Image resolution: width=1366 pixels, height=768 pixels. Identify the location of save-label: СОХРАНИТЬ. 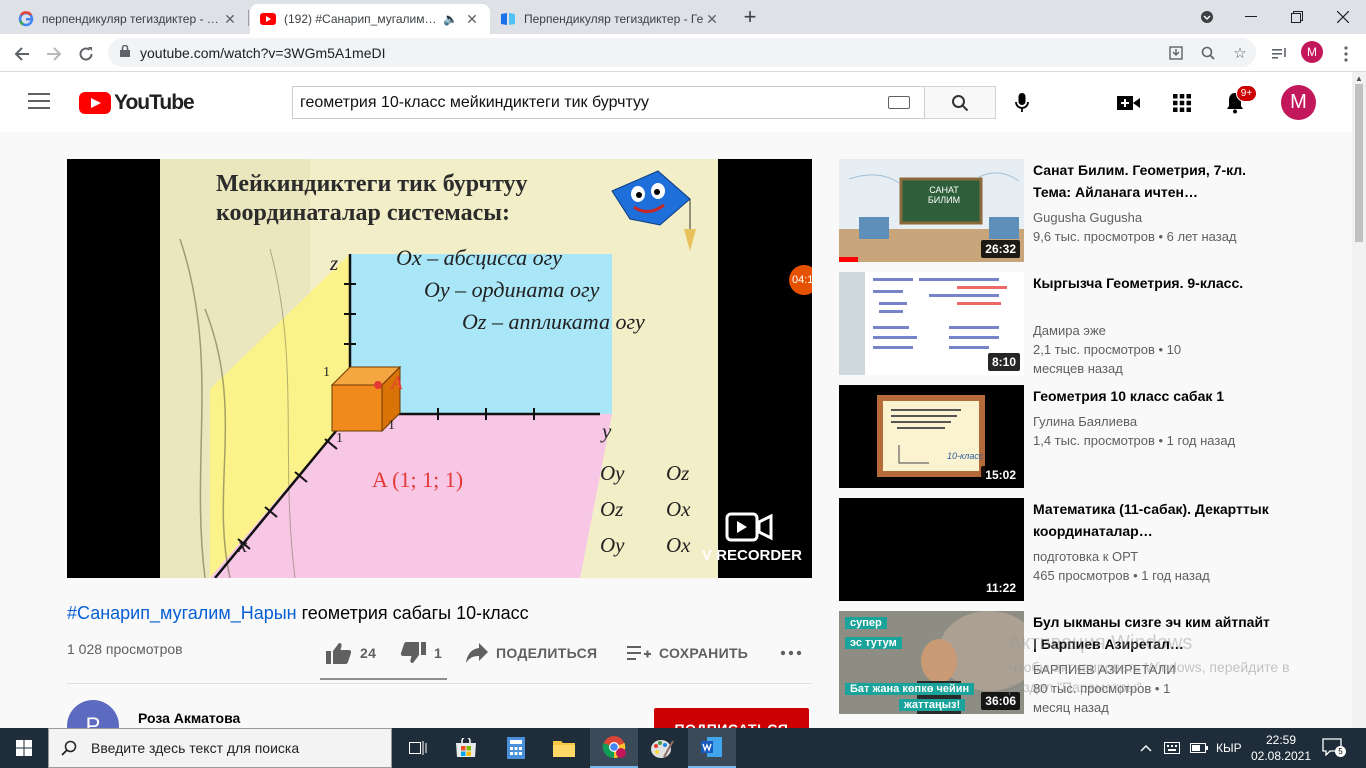
(704, 653).